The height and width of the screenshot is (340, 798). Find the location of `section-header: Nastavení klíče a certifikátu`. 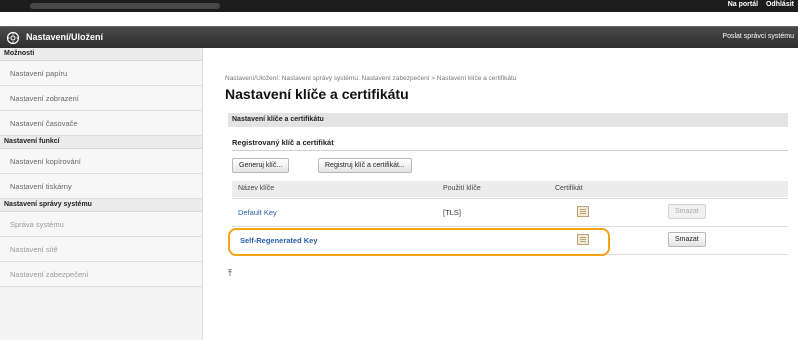

section-header: Nastavení klíče a certifikátu is located at coordinates (508, 120).